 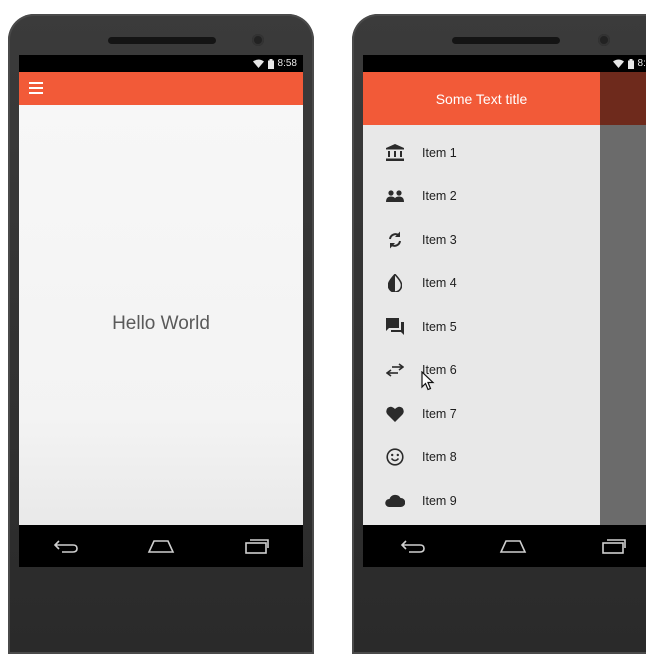 I want to click on drawer-item-4: Item 4, so click(x=481, y=284).